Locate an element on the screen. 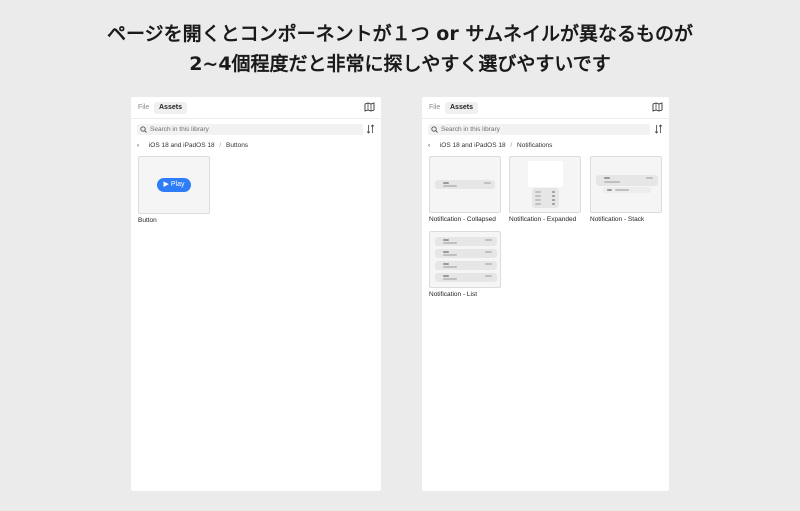 The height and width of the screenshot is (511, 800). play-button-preview: ▶ Play is located at coordinates (174, 185).